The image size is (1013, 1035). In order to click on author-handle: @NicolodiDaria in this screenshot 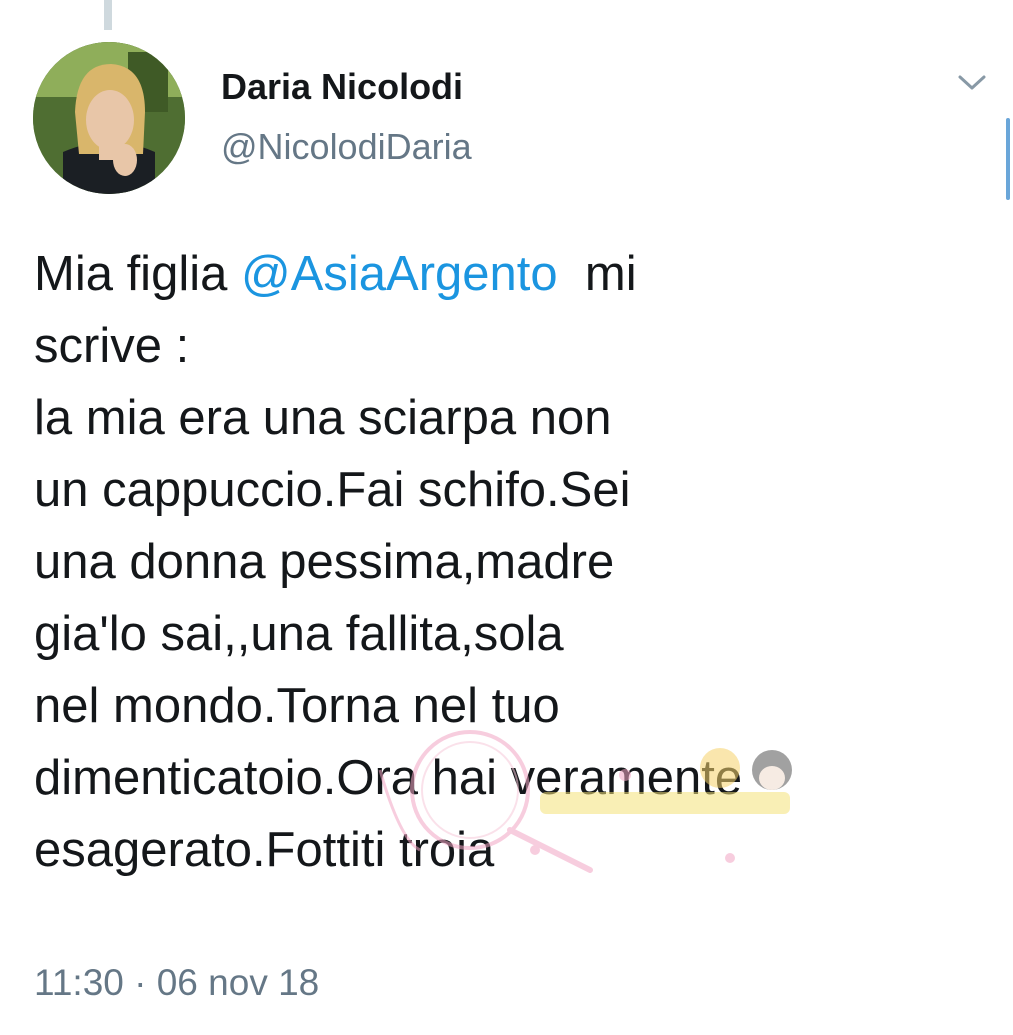, I will do `click(346, 147)`.